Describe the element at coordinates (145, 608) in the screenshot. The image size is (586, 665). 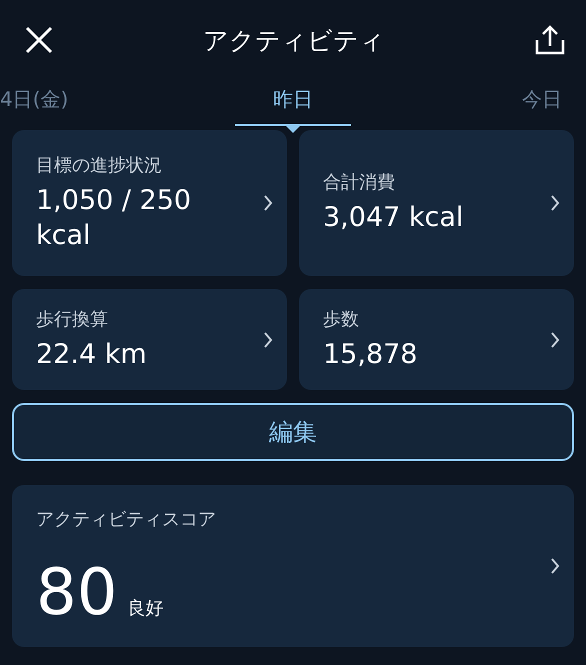
I see `score-rating: 良好` at that location.